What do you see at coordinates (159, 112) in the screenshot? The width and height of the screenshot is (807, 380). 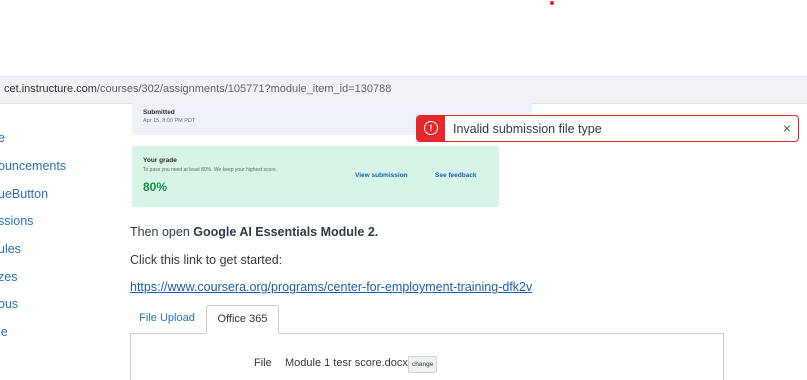 I see `submitted-title: Submitted` at bounding box center [159, 112].